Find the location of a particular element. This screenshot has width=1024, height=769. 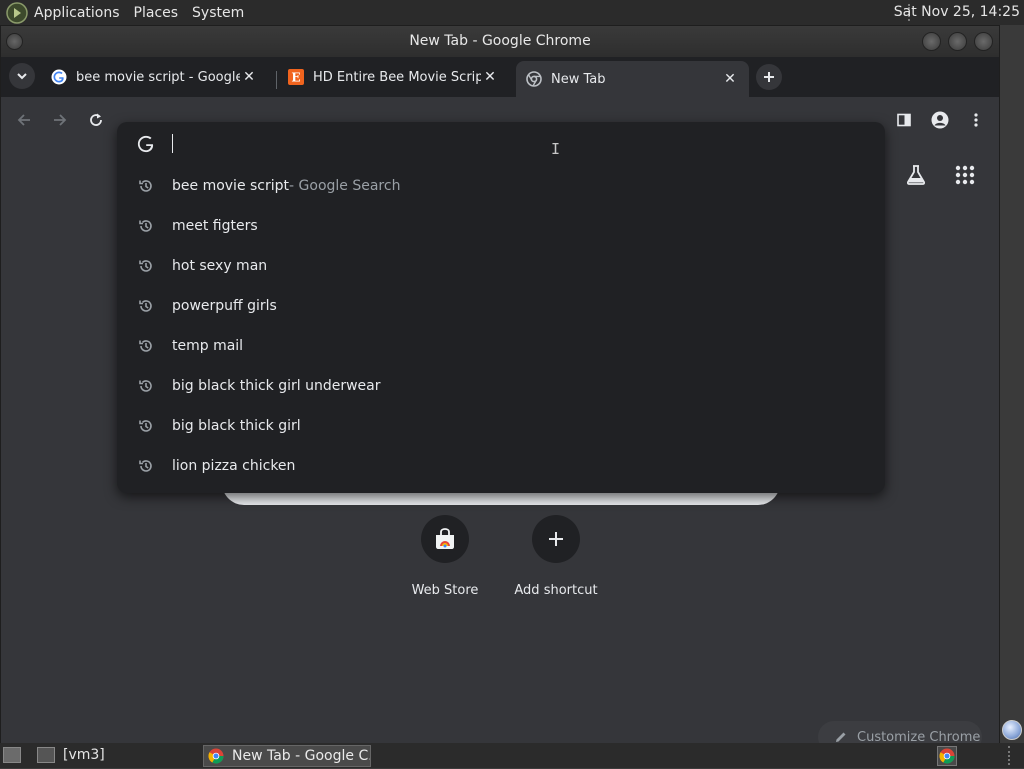

suggestion-item: hot sexy man is located at coordinates (501, 266).